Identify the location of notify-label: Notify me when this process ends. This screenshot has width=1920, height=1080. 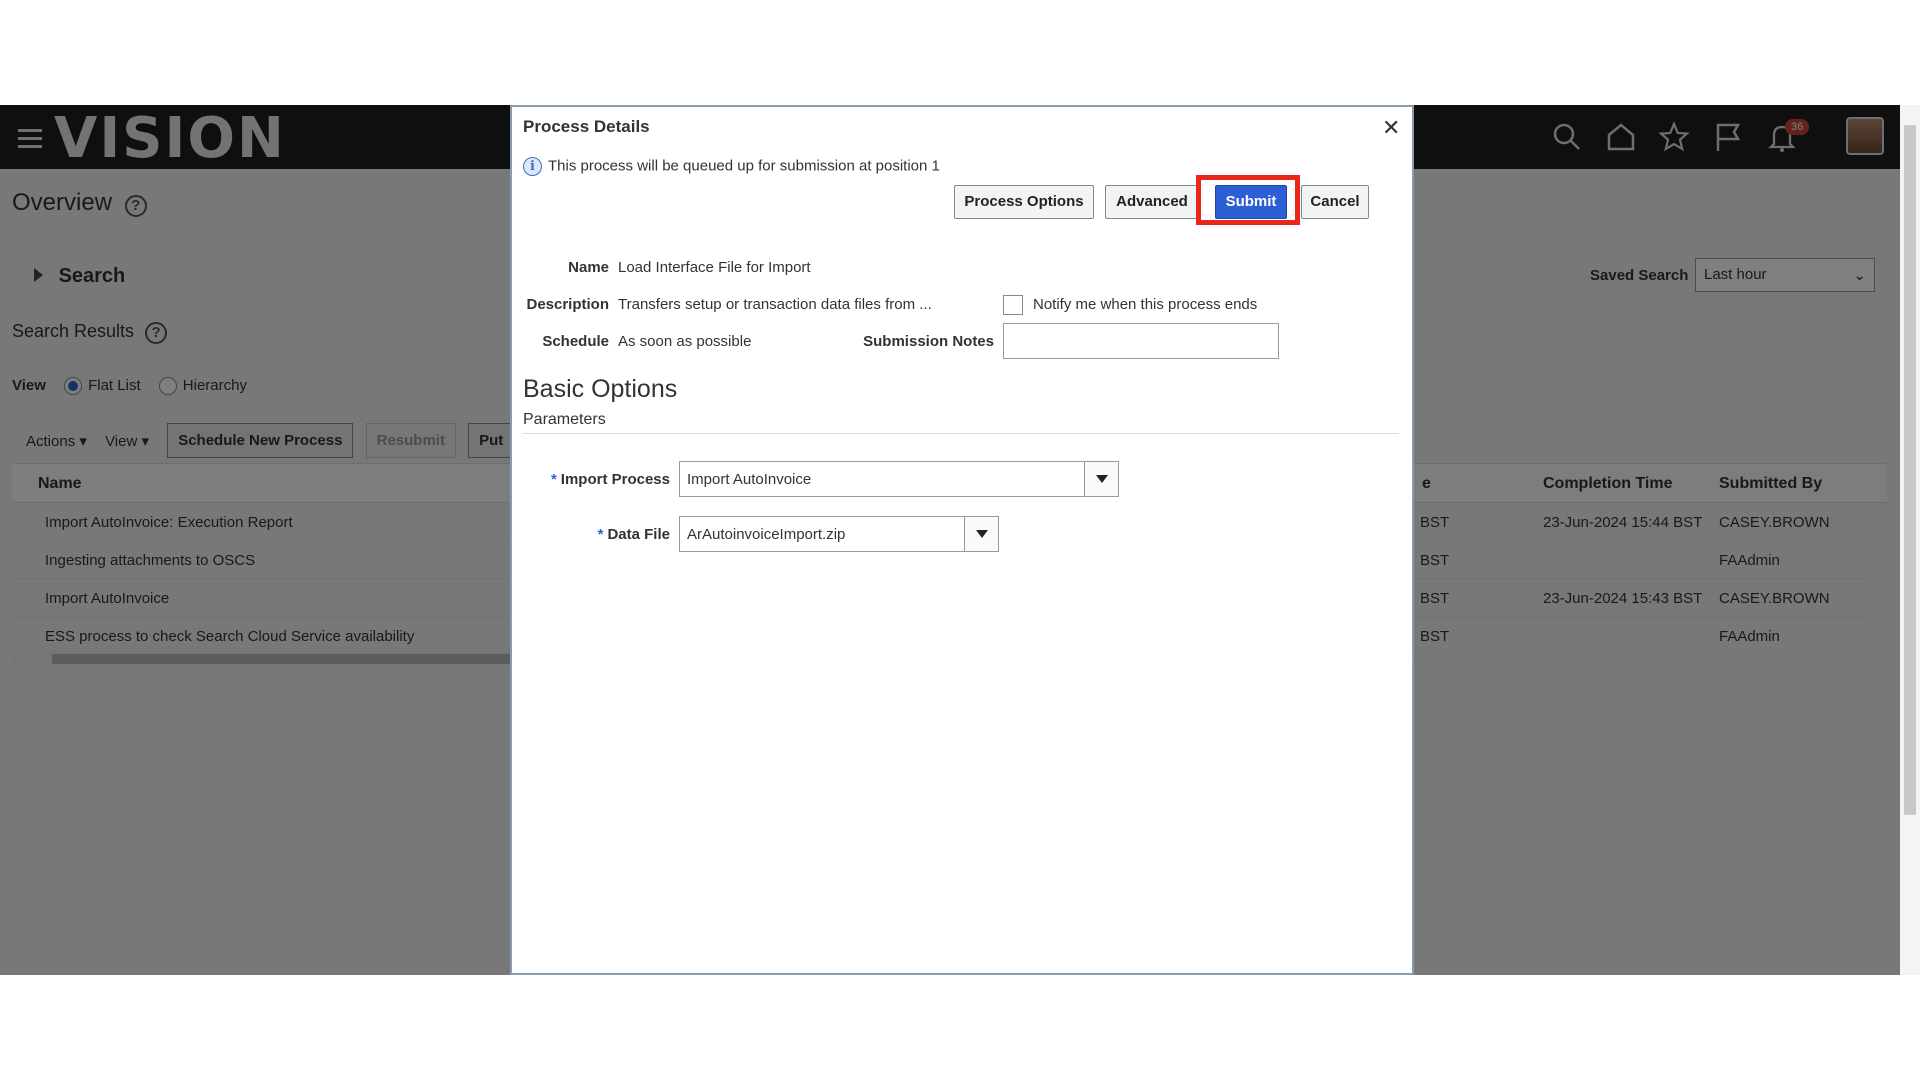
(1145, 304).